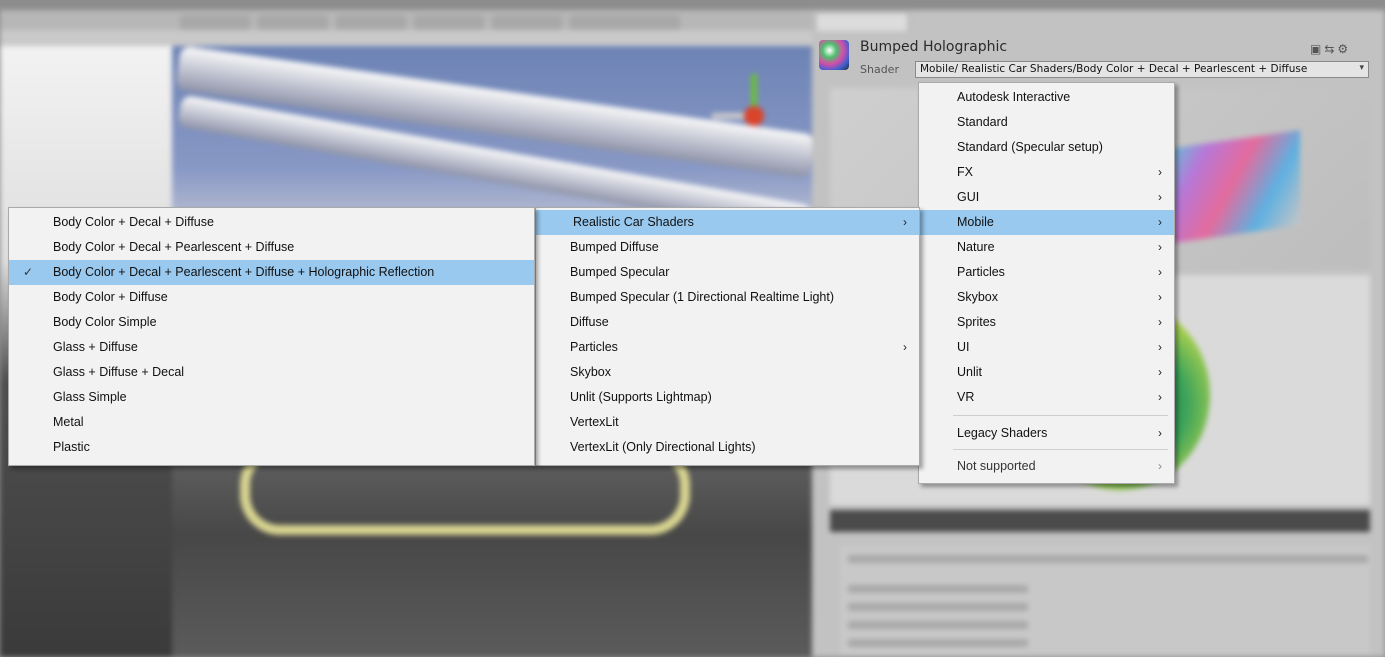 The width and height of the screenshot is (1385, 657). Describe the element at coordinates (879, 69) in the screenshot. I see `shader-label: Shader` at that location.